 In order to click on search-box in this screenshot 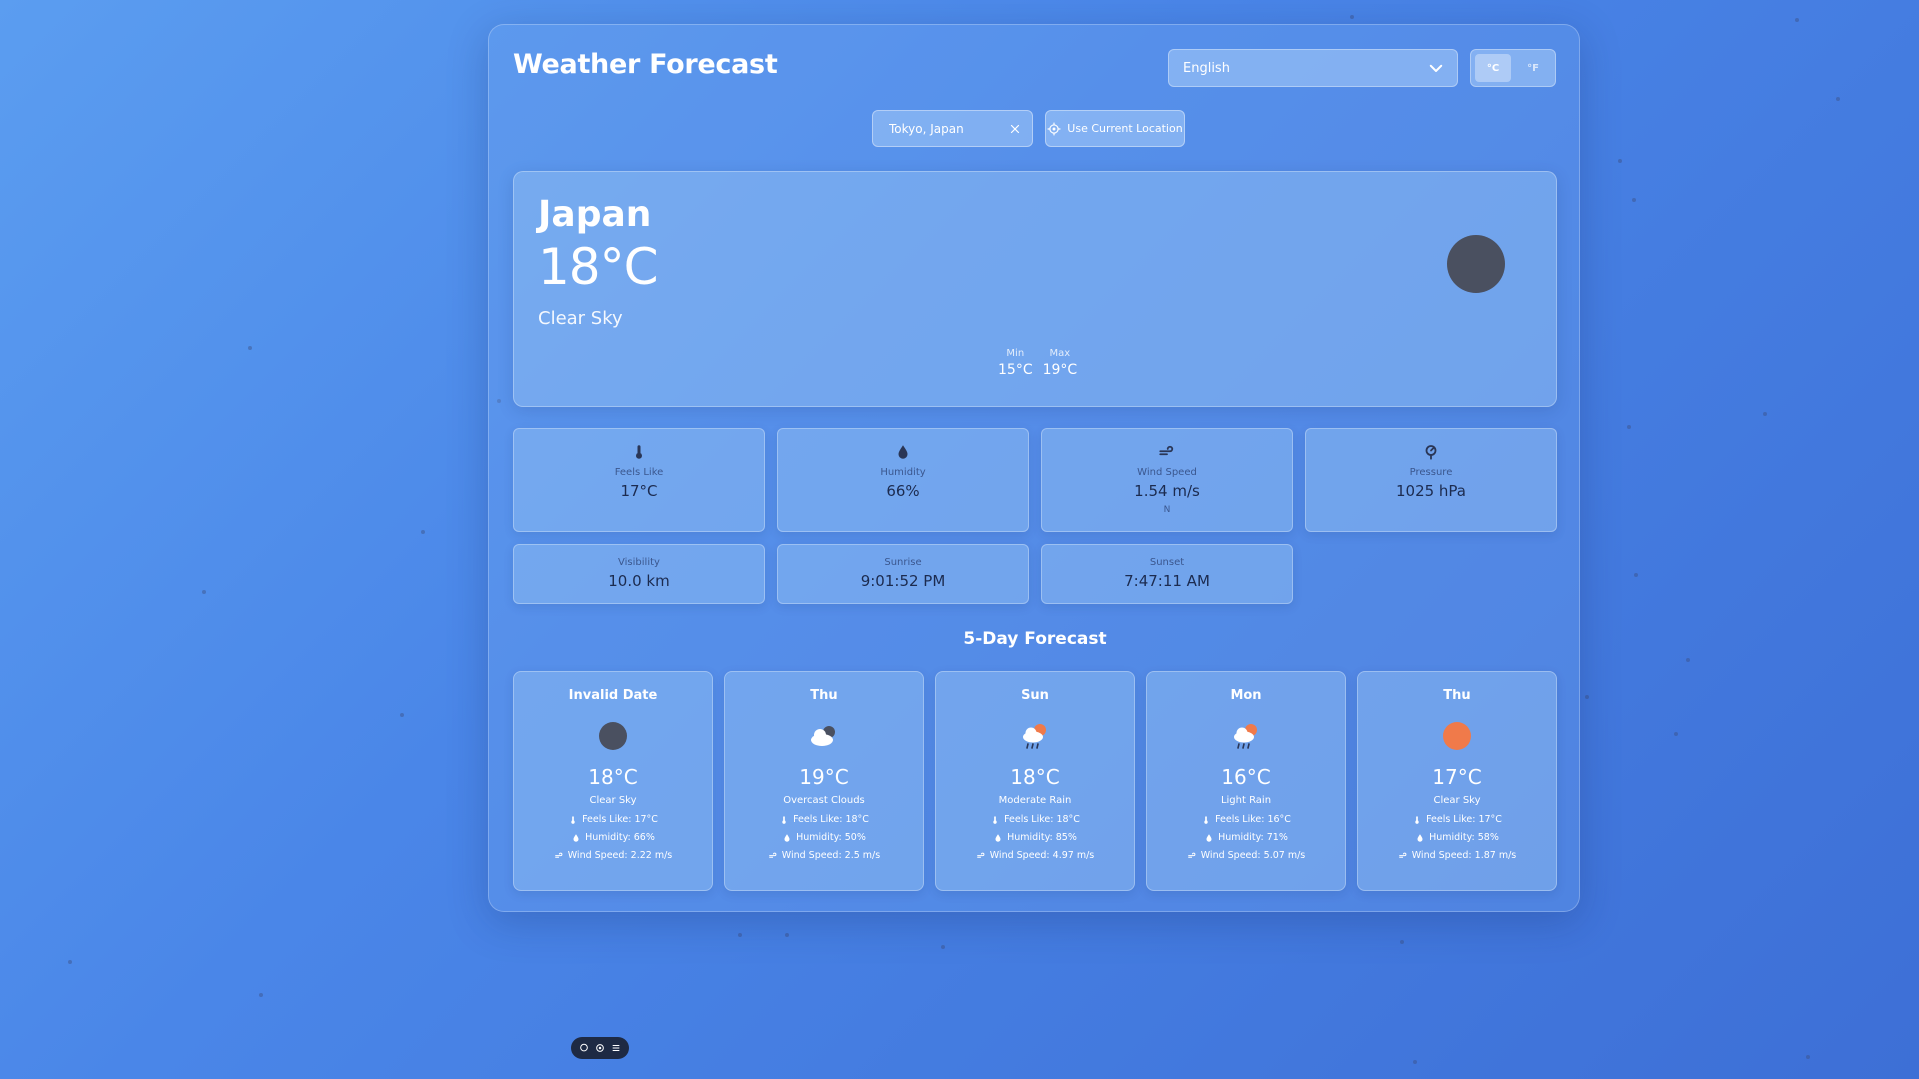, I will do `click(952, 128)`.